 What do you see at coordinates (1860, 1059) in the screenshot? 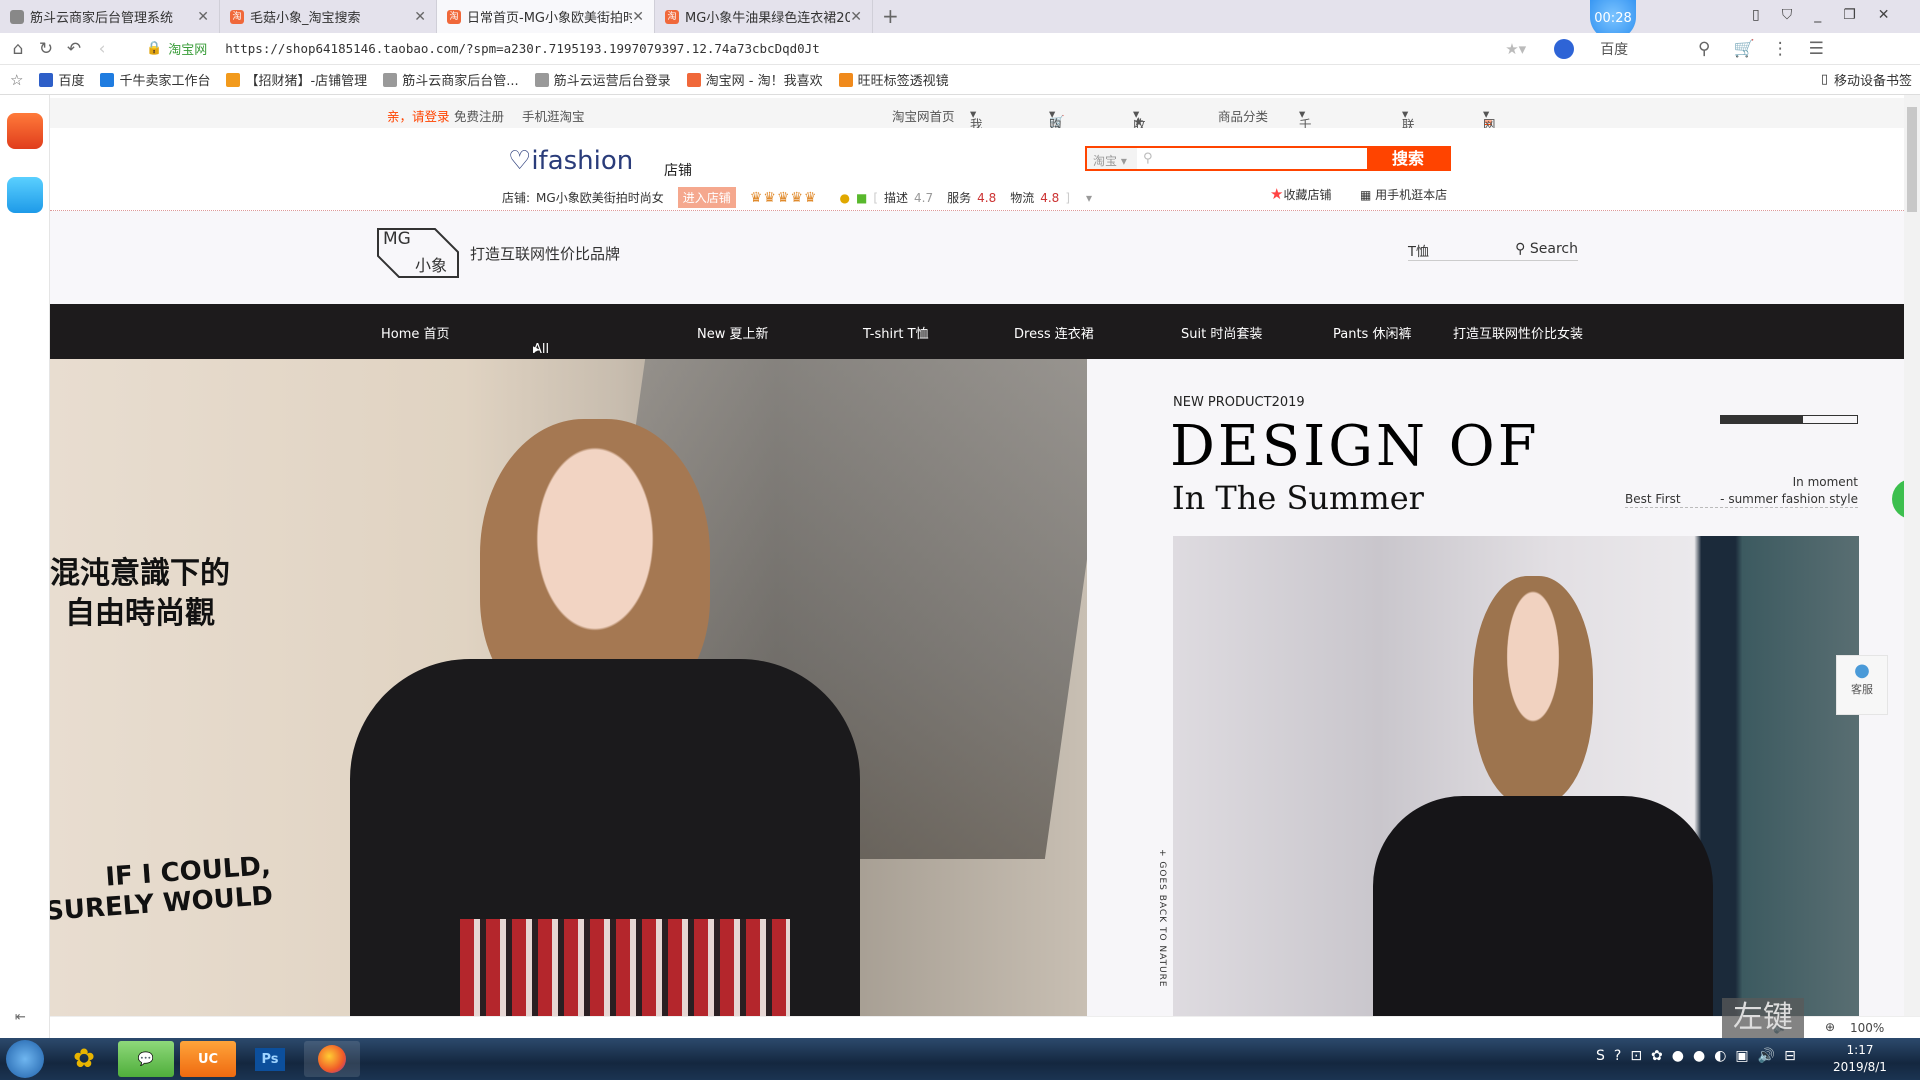
I see `clock: 1:17 2019/8/1` at bounding box center [1860, 1059].